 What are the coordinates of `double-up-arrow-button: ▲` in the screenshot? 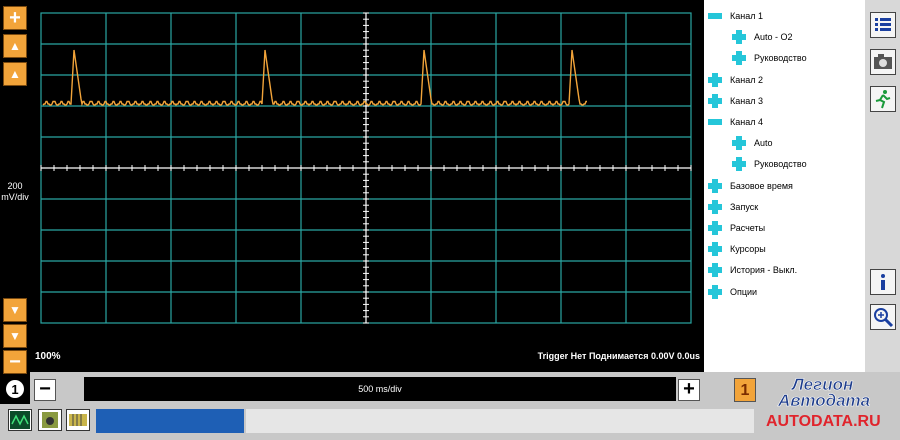 It's located at (15, 46).